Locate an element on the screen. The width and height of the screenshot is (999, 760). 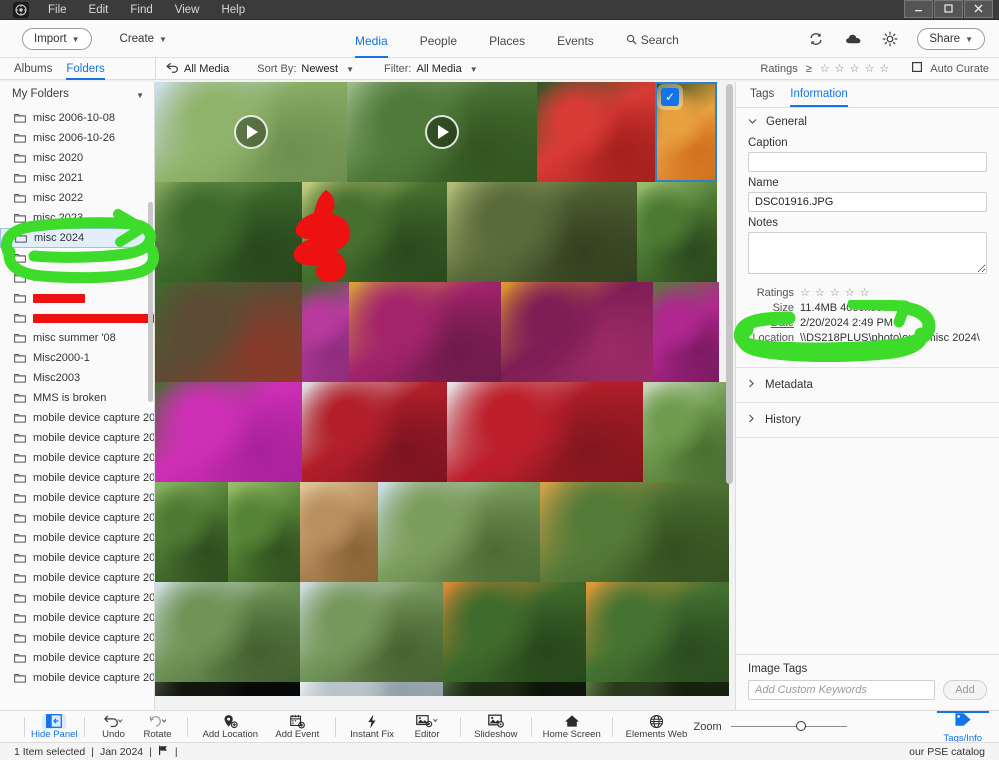
menu-item-edit: Edit is located at coordinates (99, 10).